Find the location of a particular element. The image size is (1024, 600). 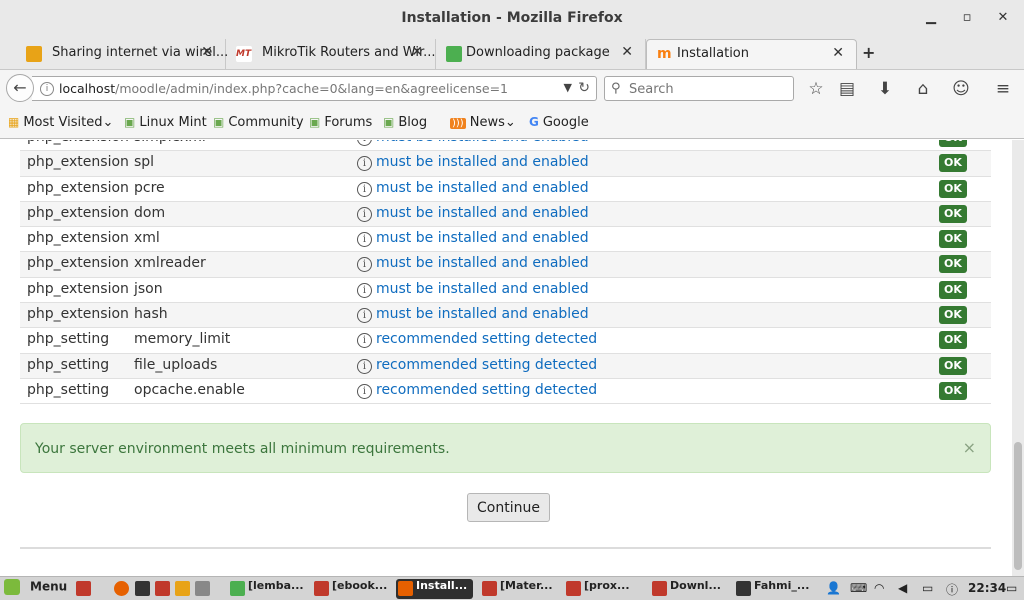

minimize-button: ▁ is located at coordinates (931, 18).